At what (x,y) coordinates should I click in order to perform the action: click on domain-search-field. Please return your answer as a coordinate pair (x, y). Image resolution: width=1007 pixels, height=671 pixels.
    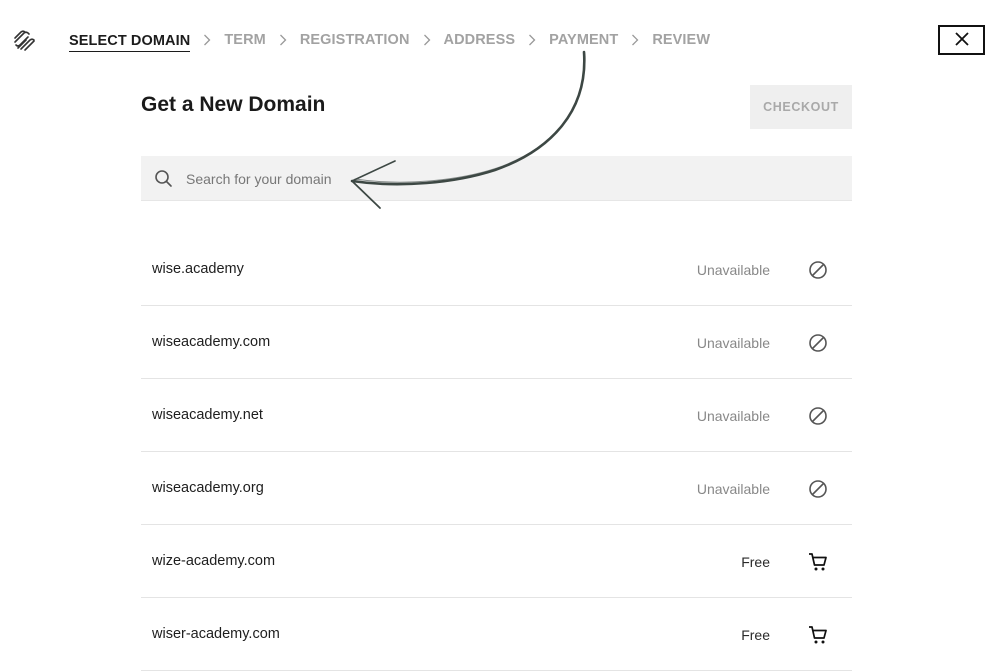
    Looking at the image, I should click on (496, 179).